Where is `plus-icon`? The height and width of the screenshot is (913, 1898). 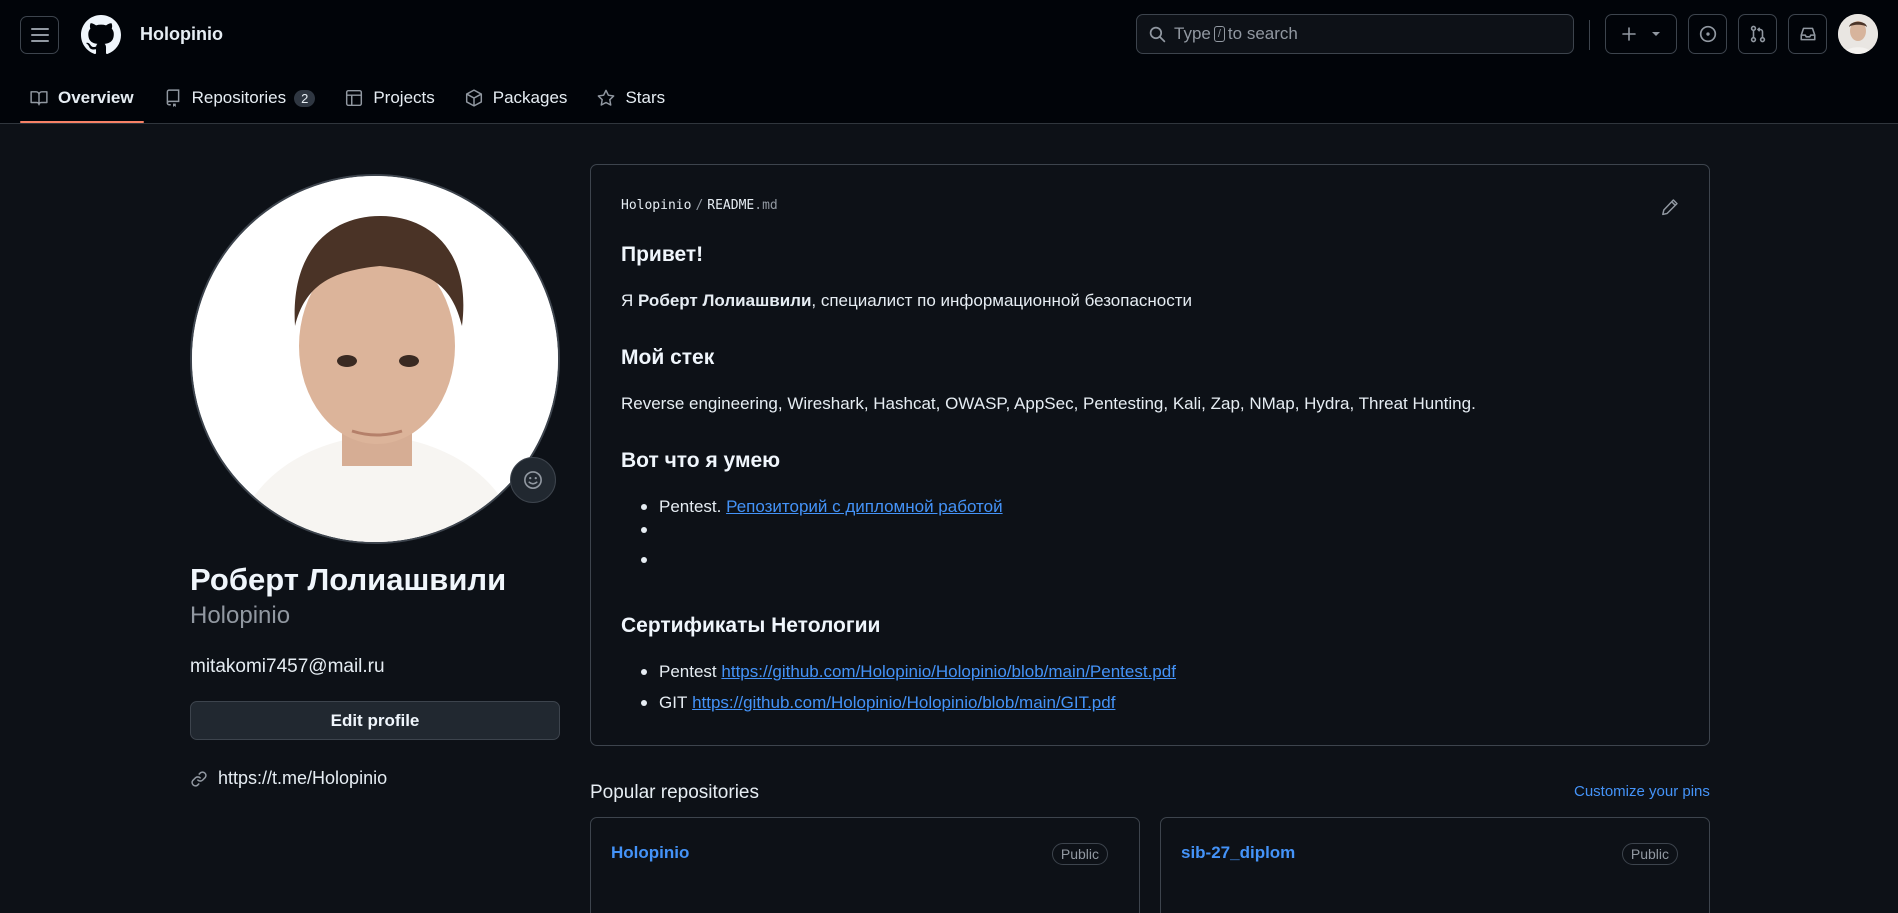
plus-icon is located at coordinates (1629, 34).